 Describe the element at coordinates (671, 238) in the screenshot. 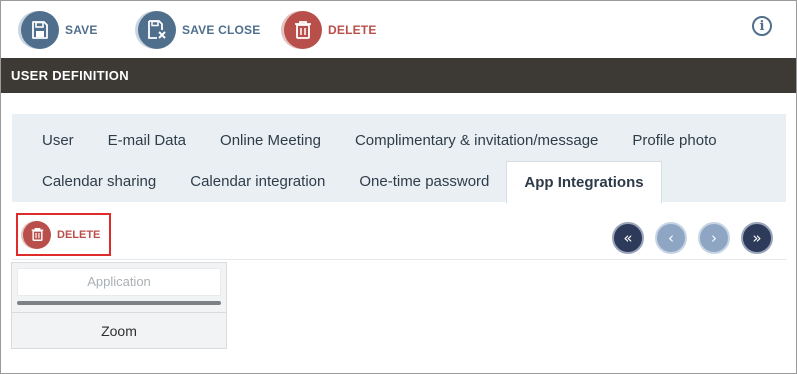

I see `previous-page-button: ‹` at that location.